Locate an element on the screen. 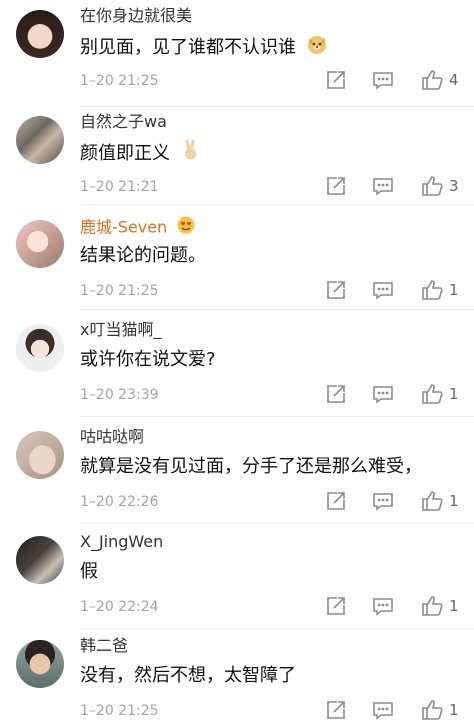 This screenshot has height=728, width=474. comment-item: 在你身边就很美 别见面，见了谁都不认识谁 1–20 21:25 4 is located at coordinates (237, 56).